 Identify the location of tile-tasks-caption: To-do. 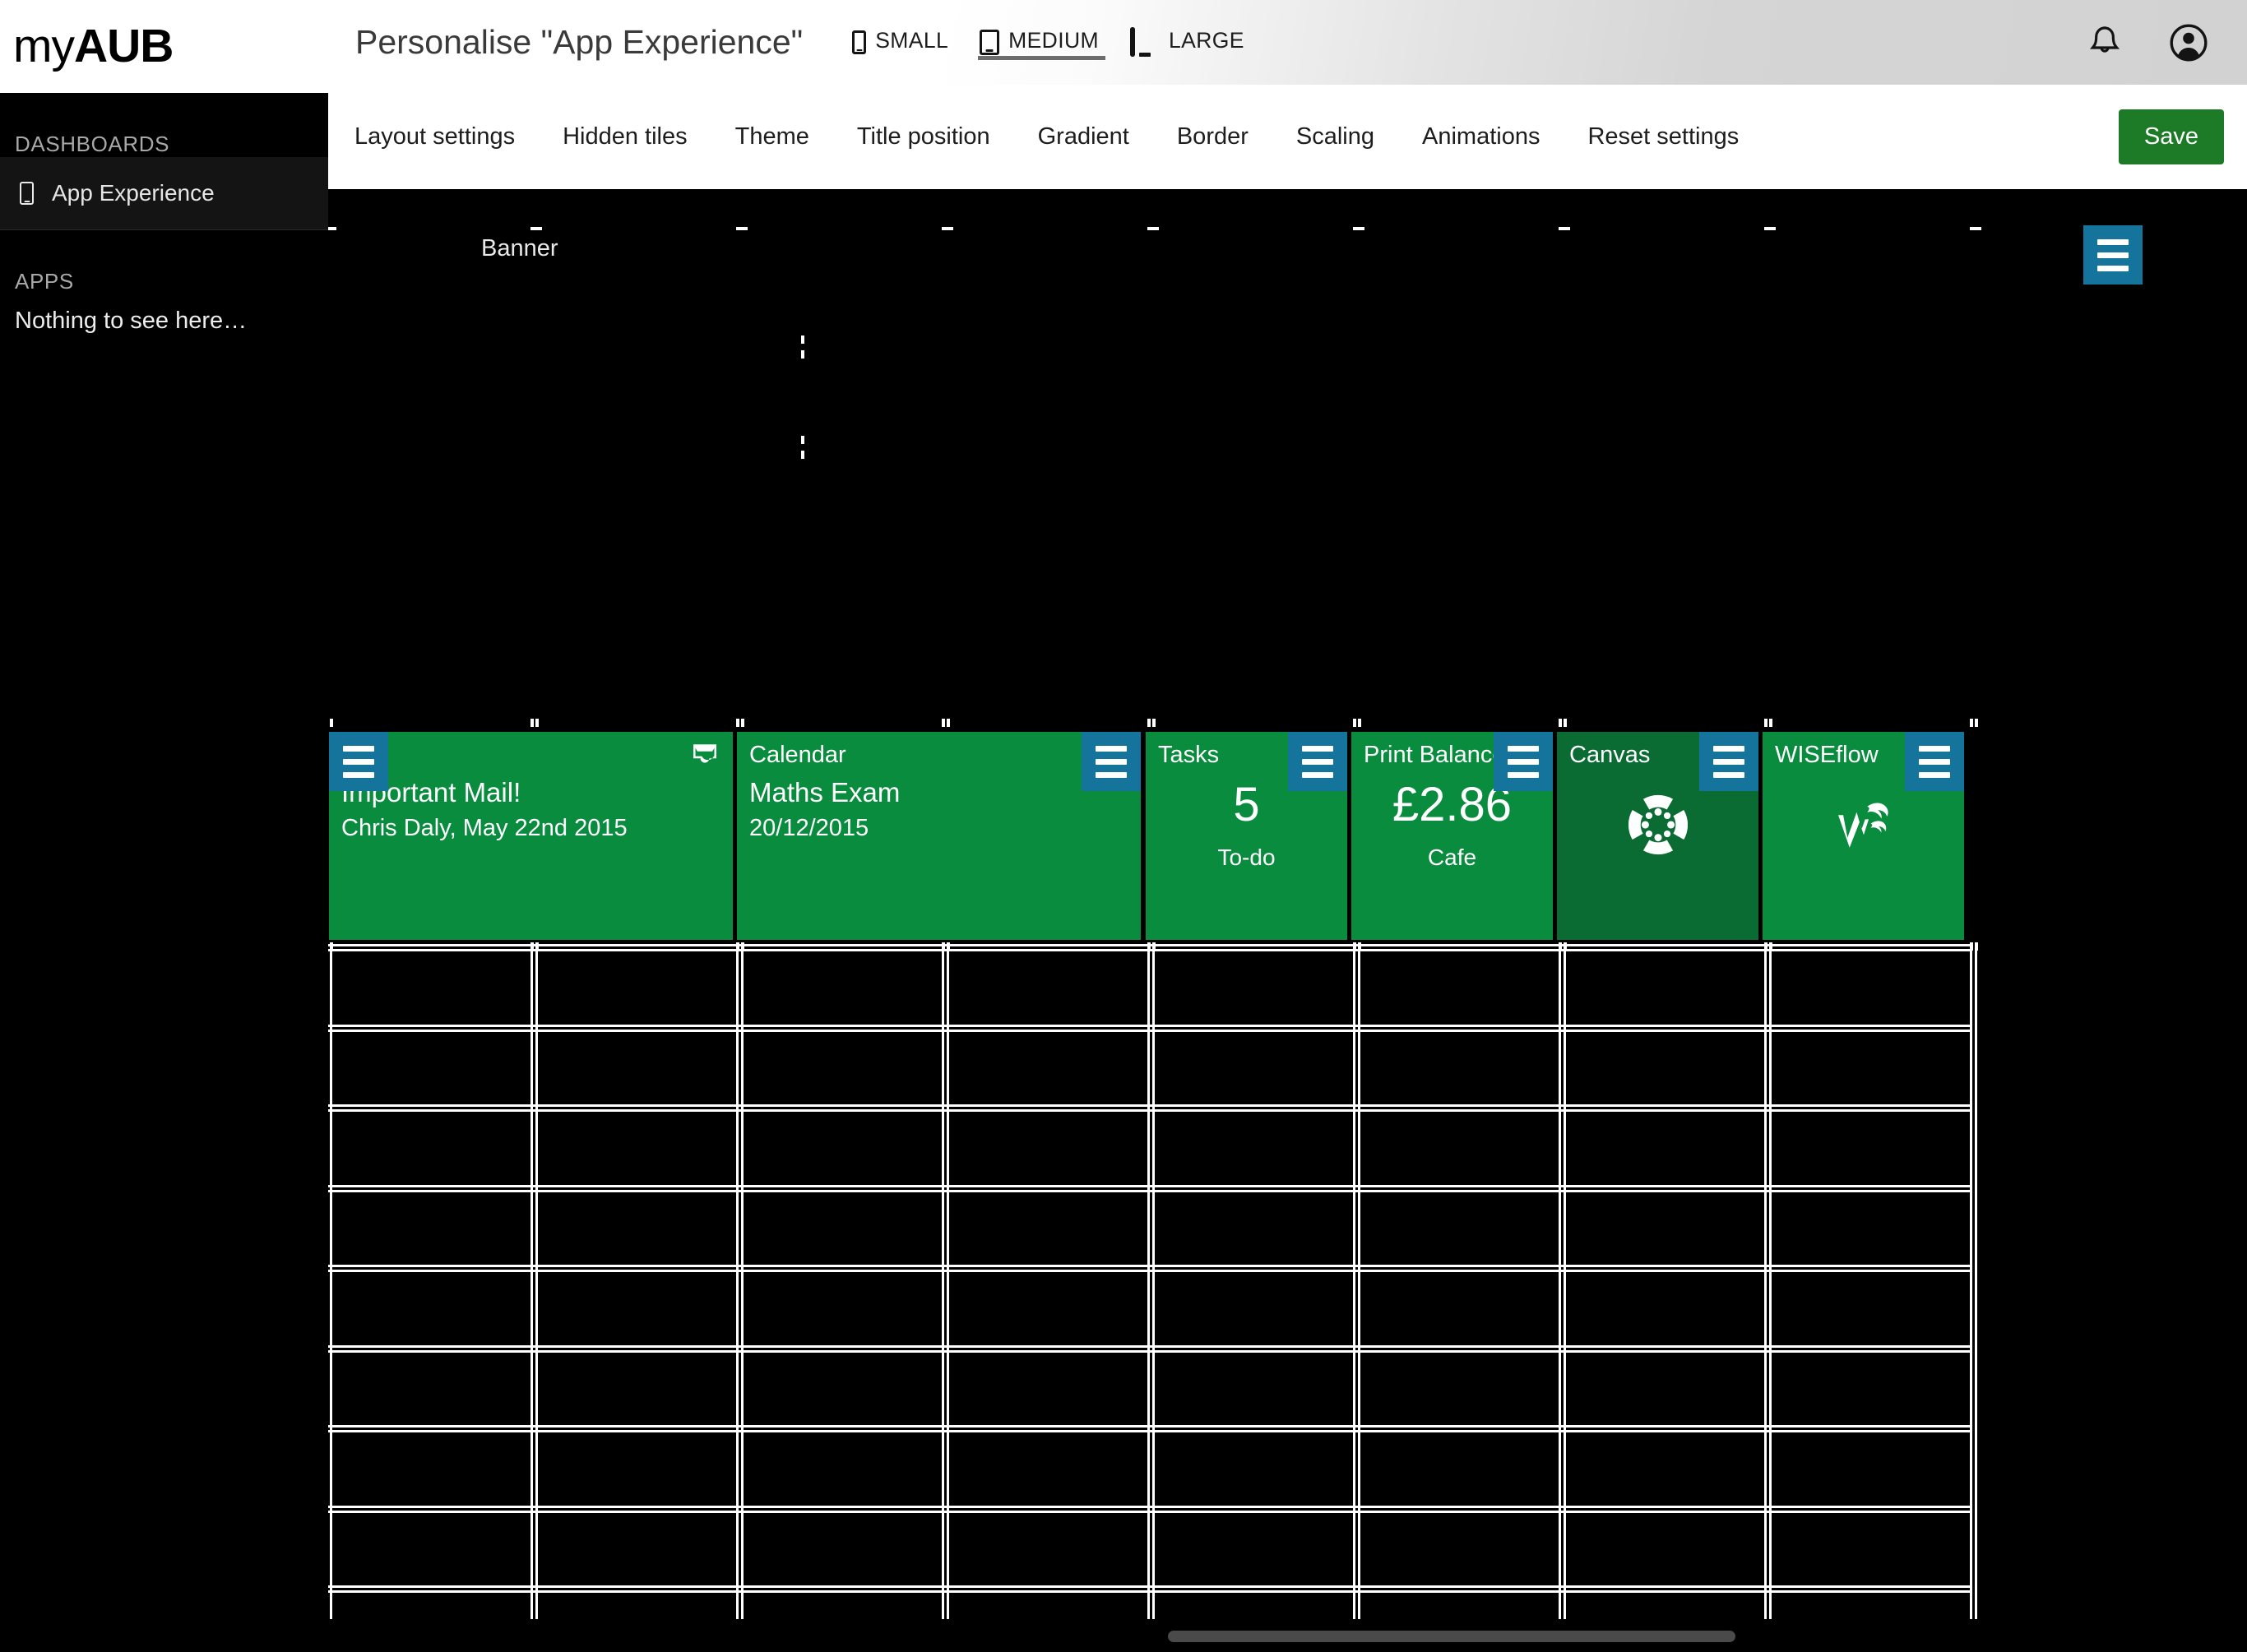
(1247, 858).